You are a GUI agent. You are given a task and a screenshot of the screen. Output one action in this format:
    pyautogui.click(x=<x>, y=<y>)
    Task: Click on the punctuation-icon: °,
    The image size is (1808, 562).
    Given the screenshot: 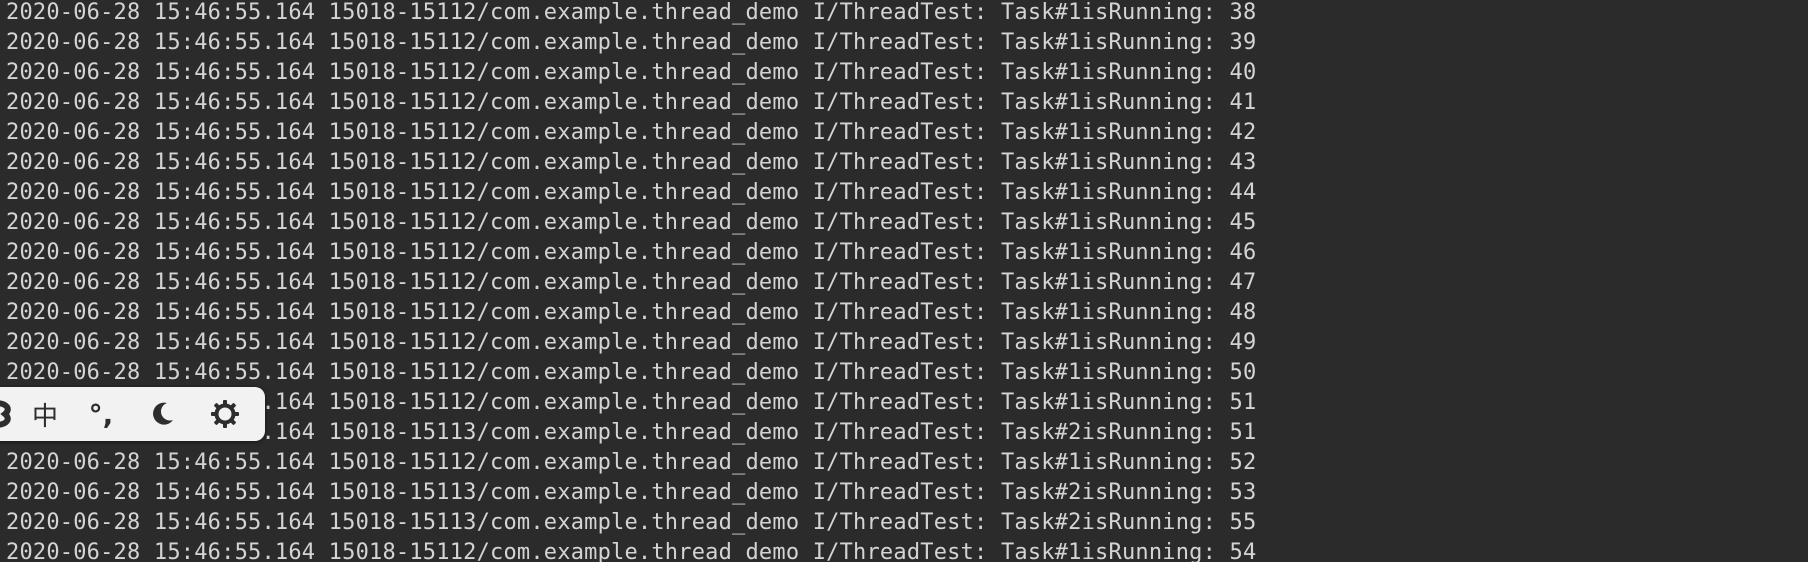 What is the action you would take?
    pyautogui.click(x=101, y=414)
    